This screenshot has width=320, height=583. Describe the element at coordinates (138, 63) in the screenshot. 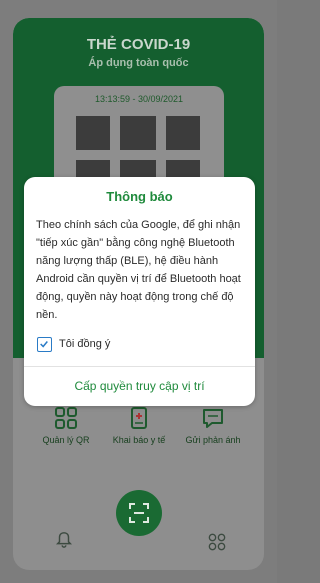

I see `card-subtitle: Áp dụng toàn quốc` at that location.